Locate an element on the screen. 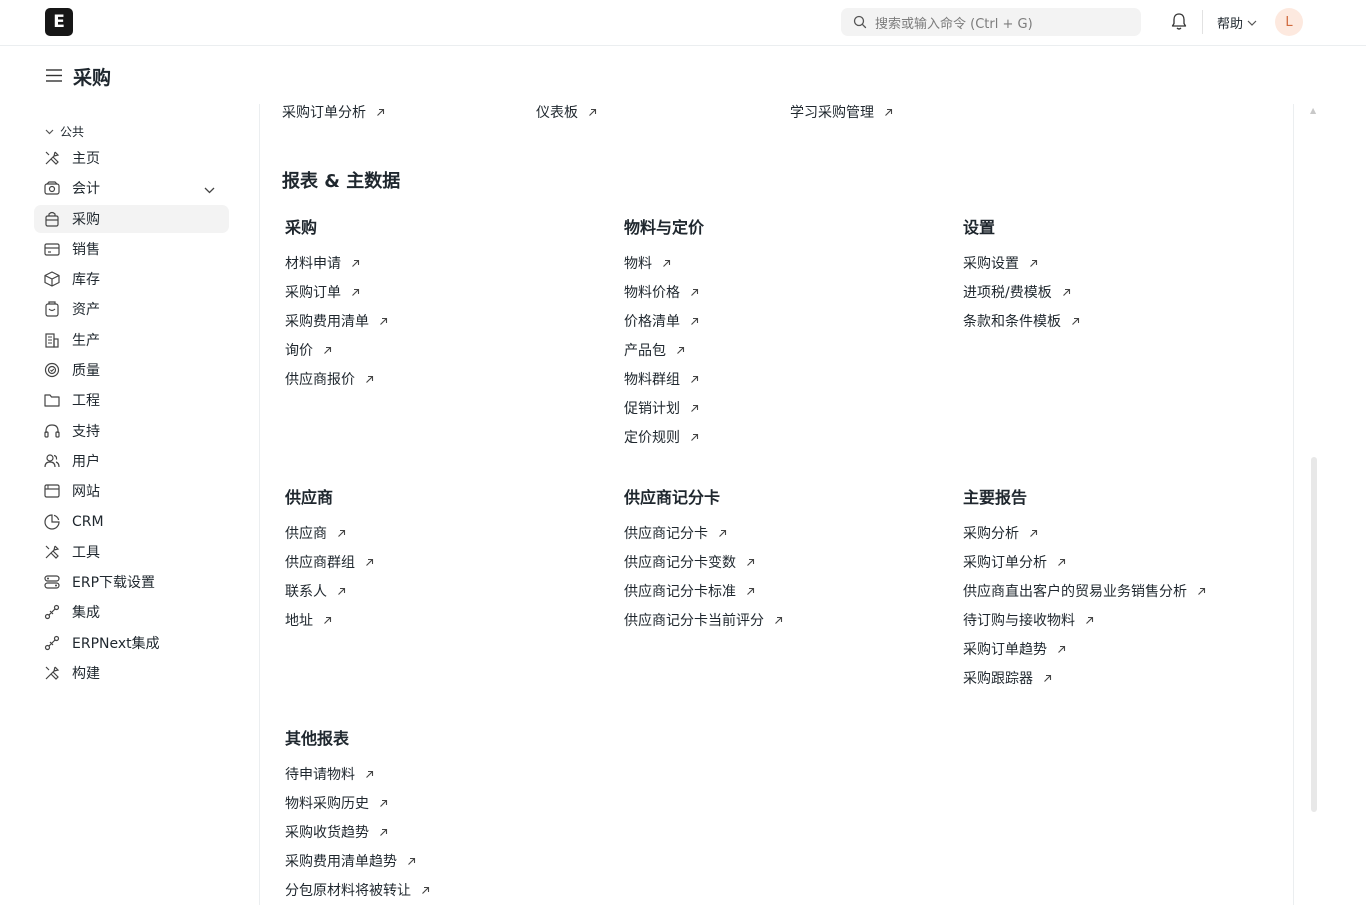 This screenshot has width=1366, height=905. scrollbar-thumb is located at coordinates (1314, 634).